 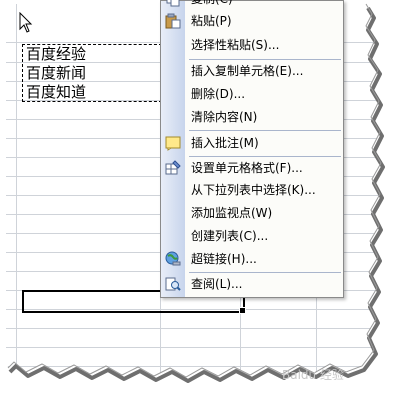 I want to click on menu-item-label: 插入批注(M), so click(x=225, y=143).